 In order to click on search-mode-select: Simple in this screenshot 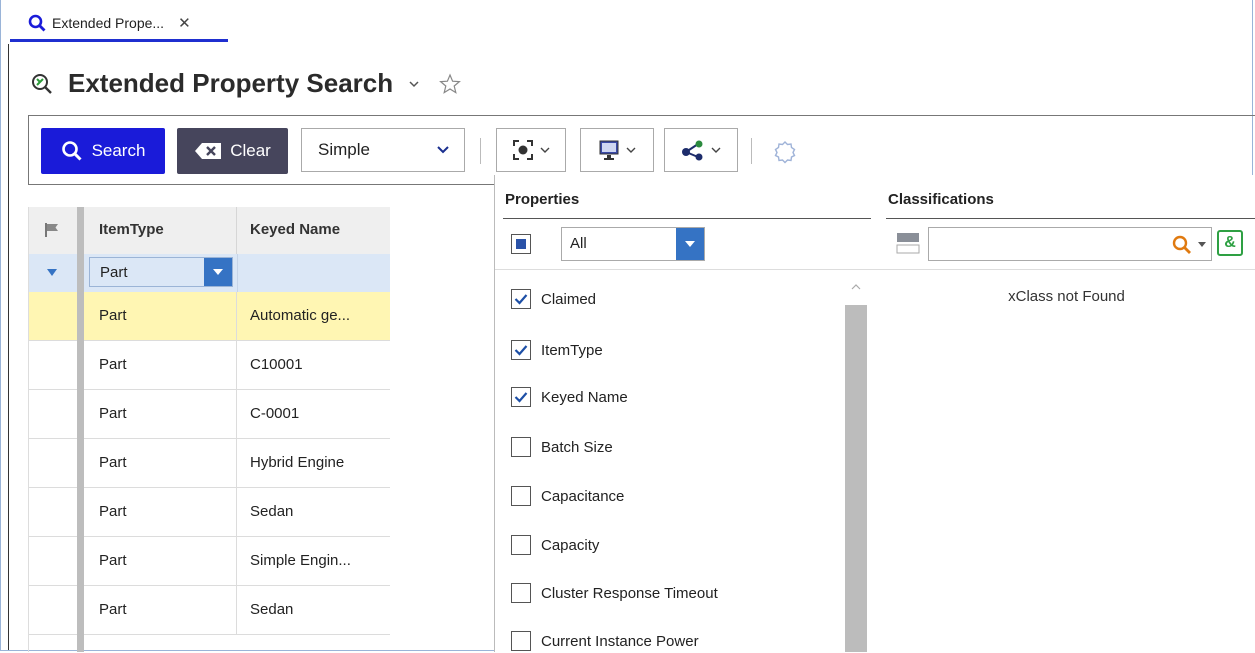, I will do `click(383, 150)`.